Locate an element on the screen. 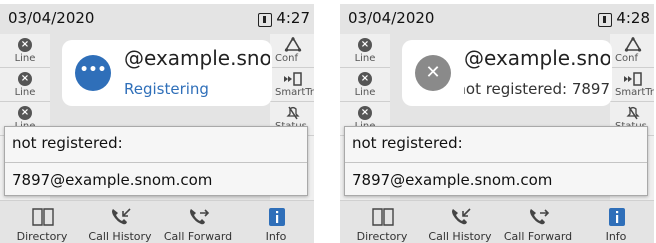 The height and width of the screenshot is (243, 656). ellipsis-icon: ••• is located at coordinates (93, 73).